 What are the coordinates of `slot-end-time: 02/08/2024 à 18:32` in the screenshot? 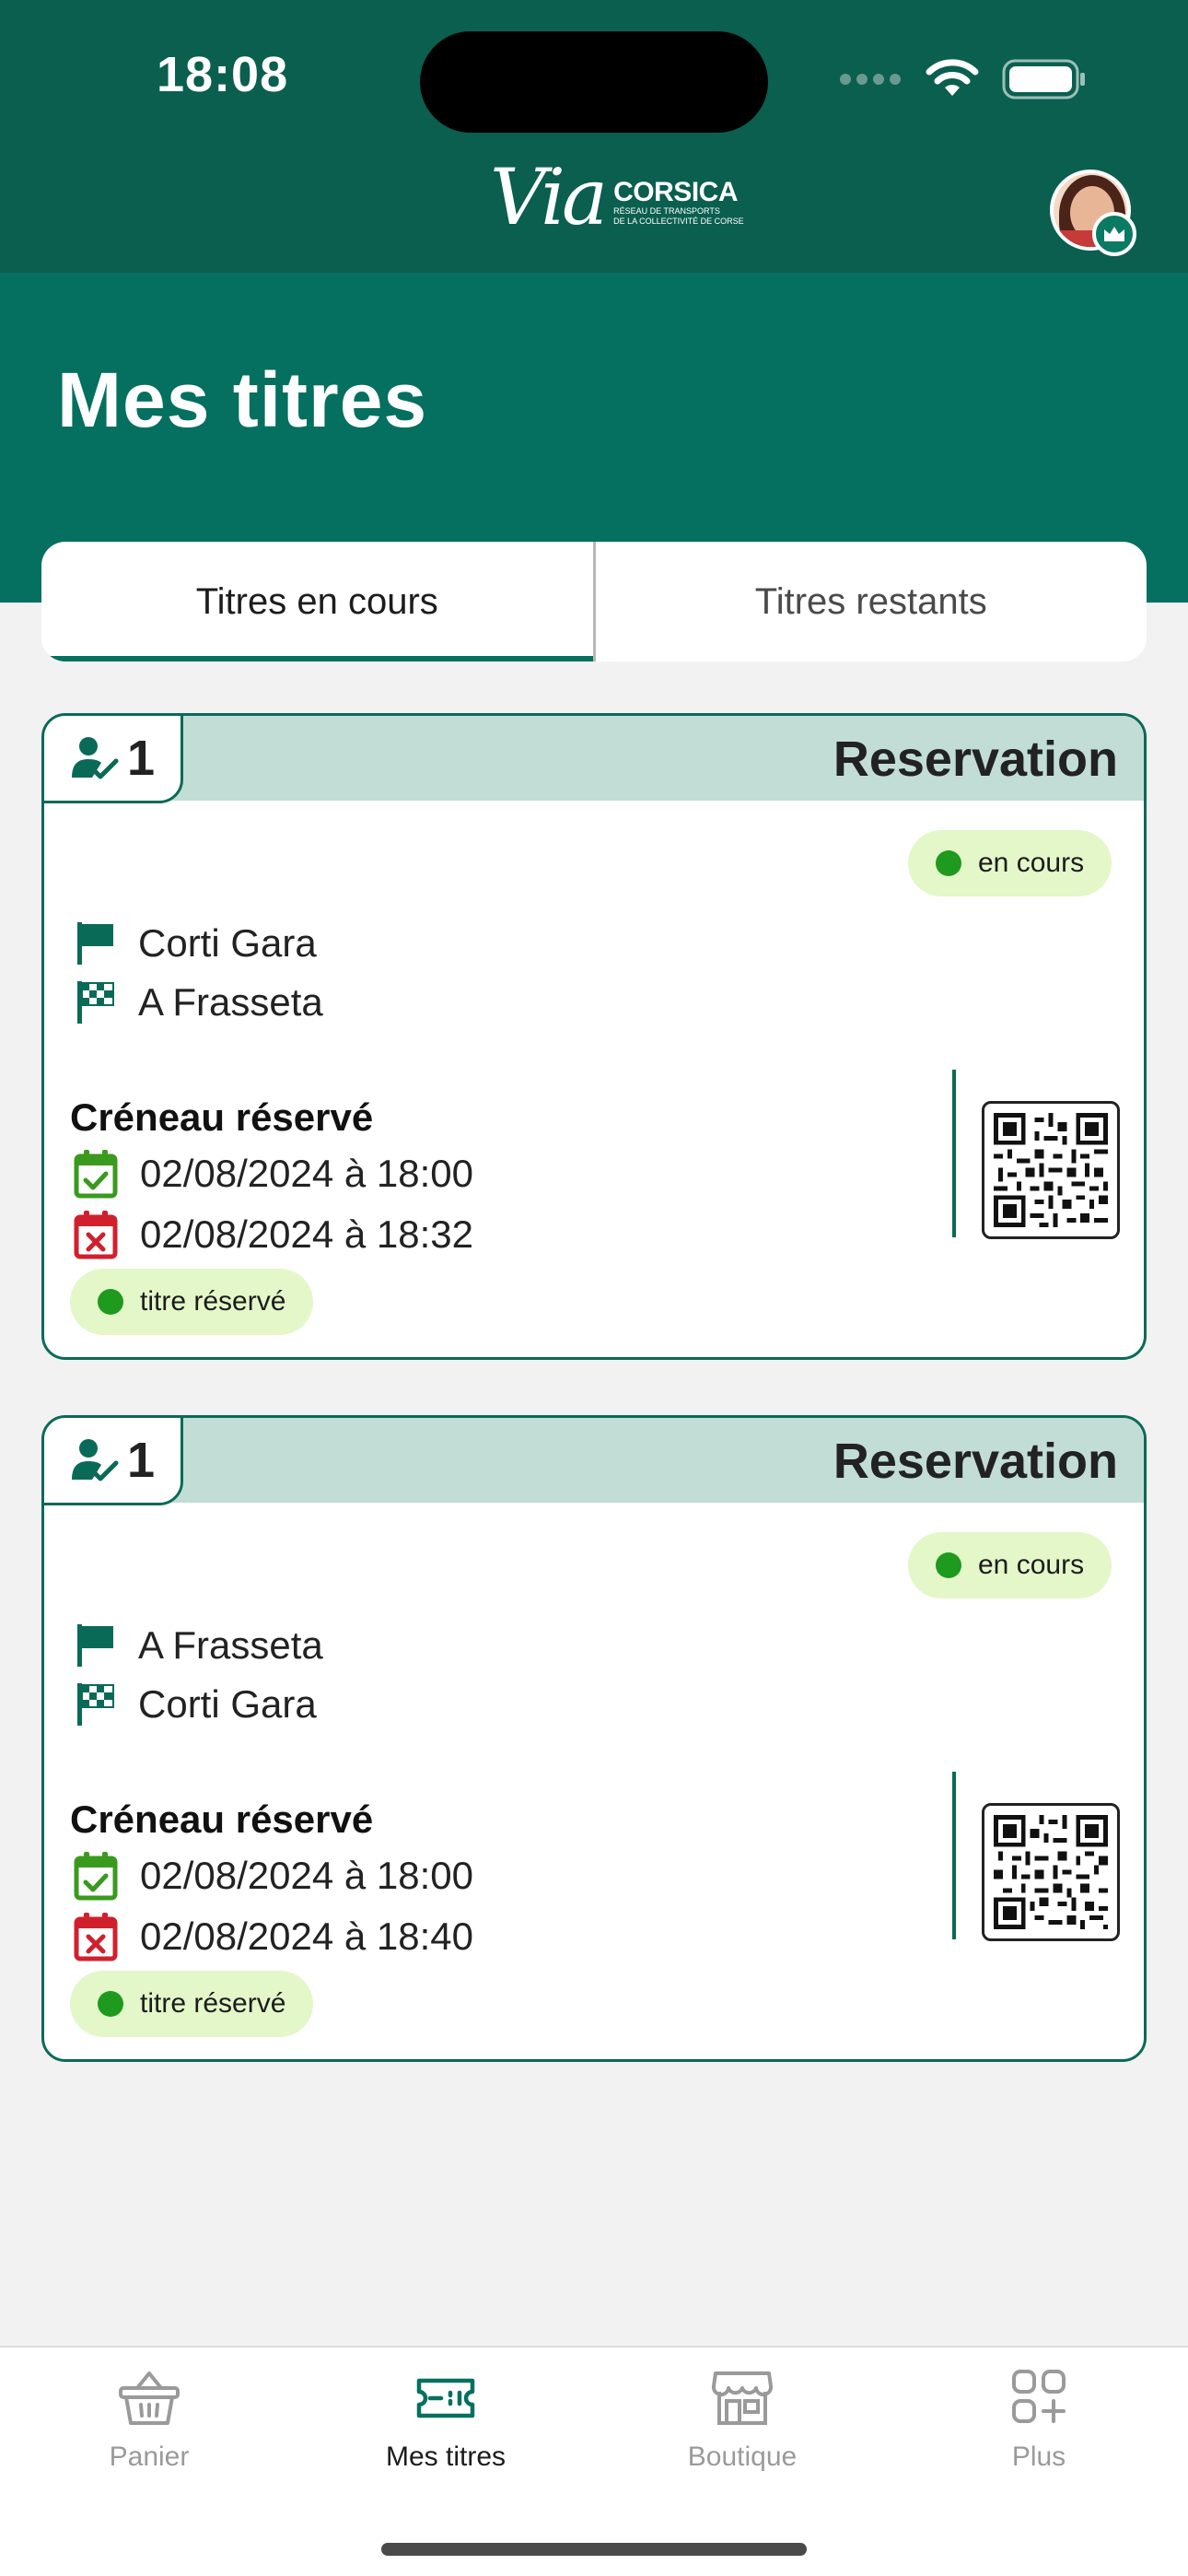 It's located at (307, 1234).